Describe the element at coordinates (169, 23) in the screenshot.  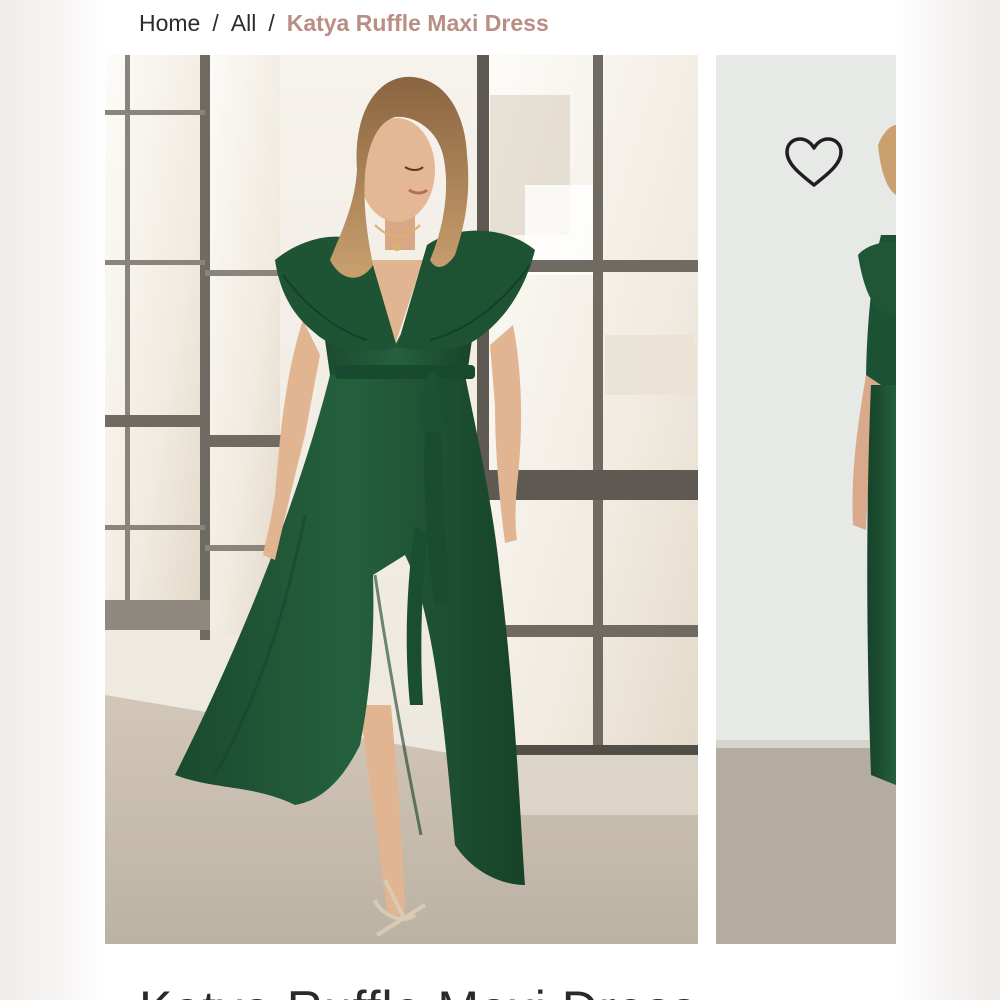
I see `breadcrumb-home-link: Home` at that location.